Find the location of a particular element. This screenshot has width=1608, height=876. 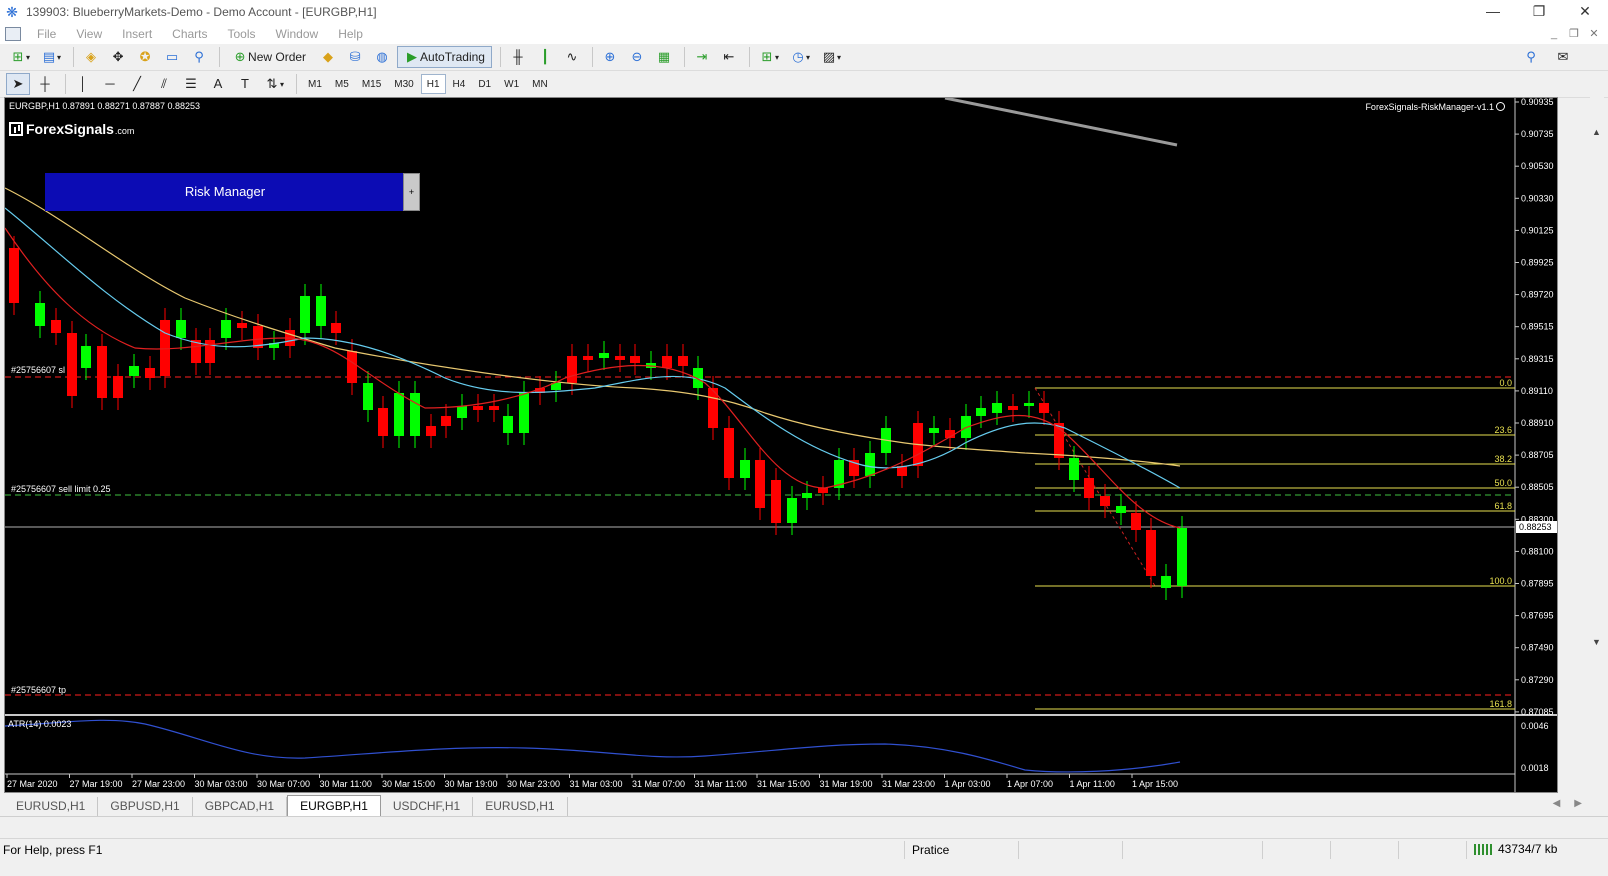

channel-tool: ⫽ is located at coordinates (164, 84).